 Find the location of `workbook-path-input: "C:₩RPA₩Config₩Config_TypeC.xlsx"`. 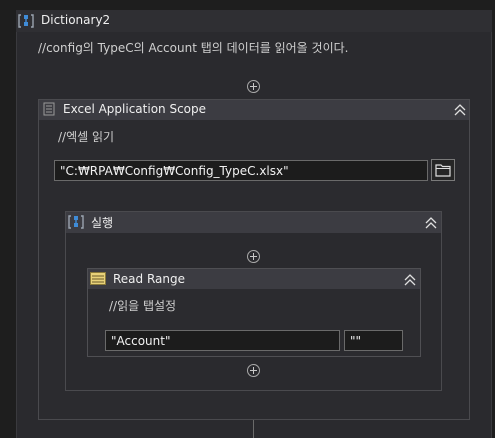

workbook-path-input: "C:₩RPA₩Config₩Config_TypeC.xlsx" is located at coordinates (241, 170).